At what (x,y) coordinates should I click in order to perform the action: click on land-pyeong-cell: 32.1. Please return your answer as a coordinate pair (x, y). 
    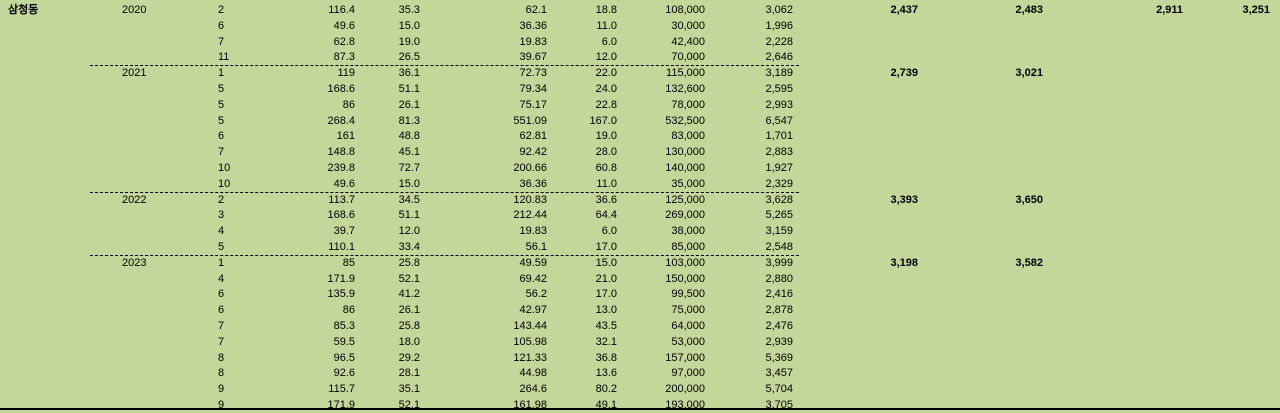
    Looking at the image, I should click on (583, 342).